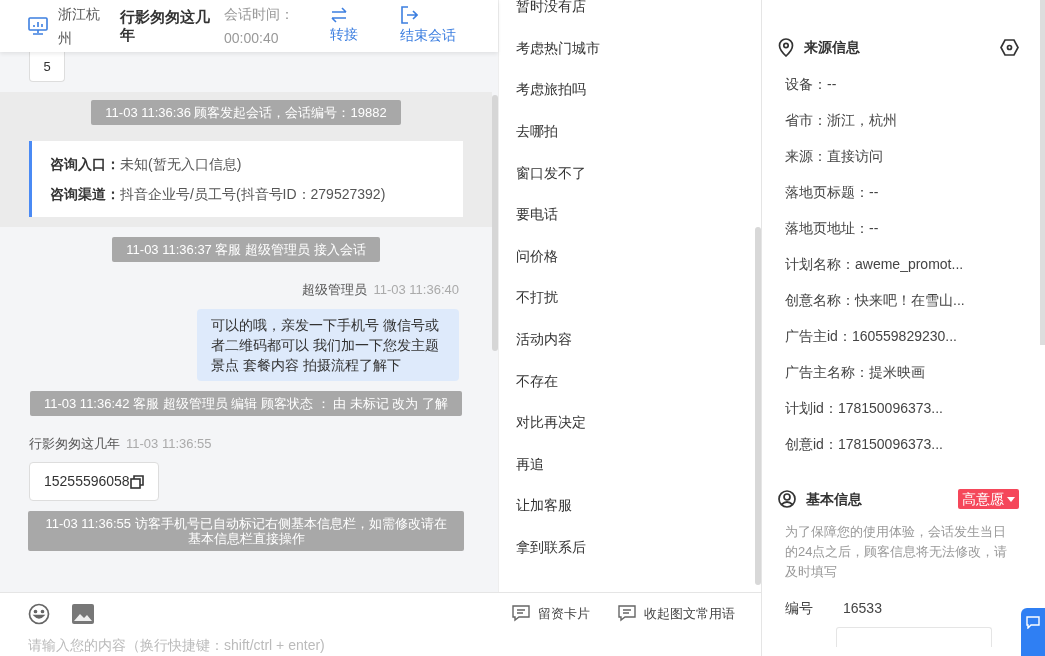  I want to click on settings-icon, so click(1009, 47).